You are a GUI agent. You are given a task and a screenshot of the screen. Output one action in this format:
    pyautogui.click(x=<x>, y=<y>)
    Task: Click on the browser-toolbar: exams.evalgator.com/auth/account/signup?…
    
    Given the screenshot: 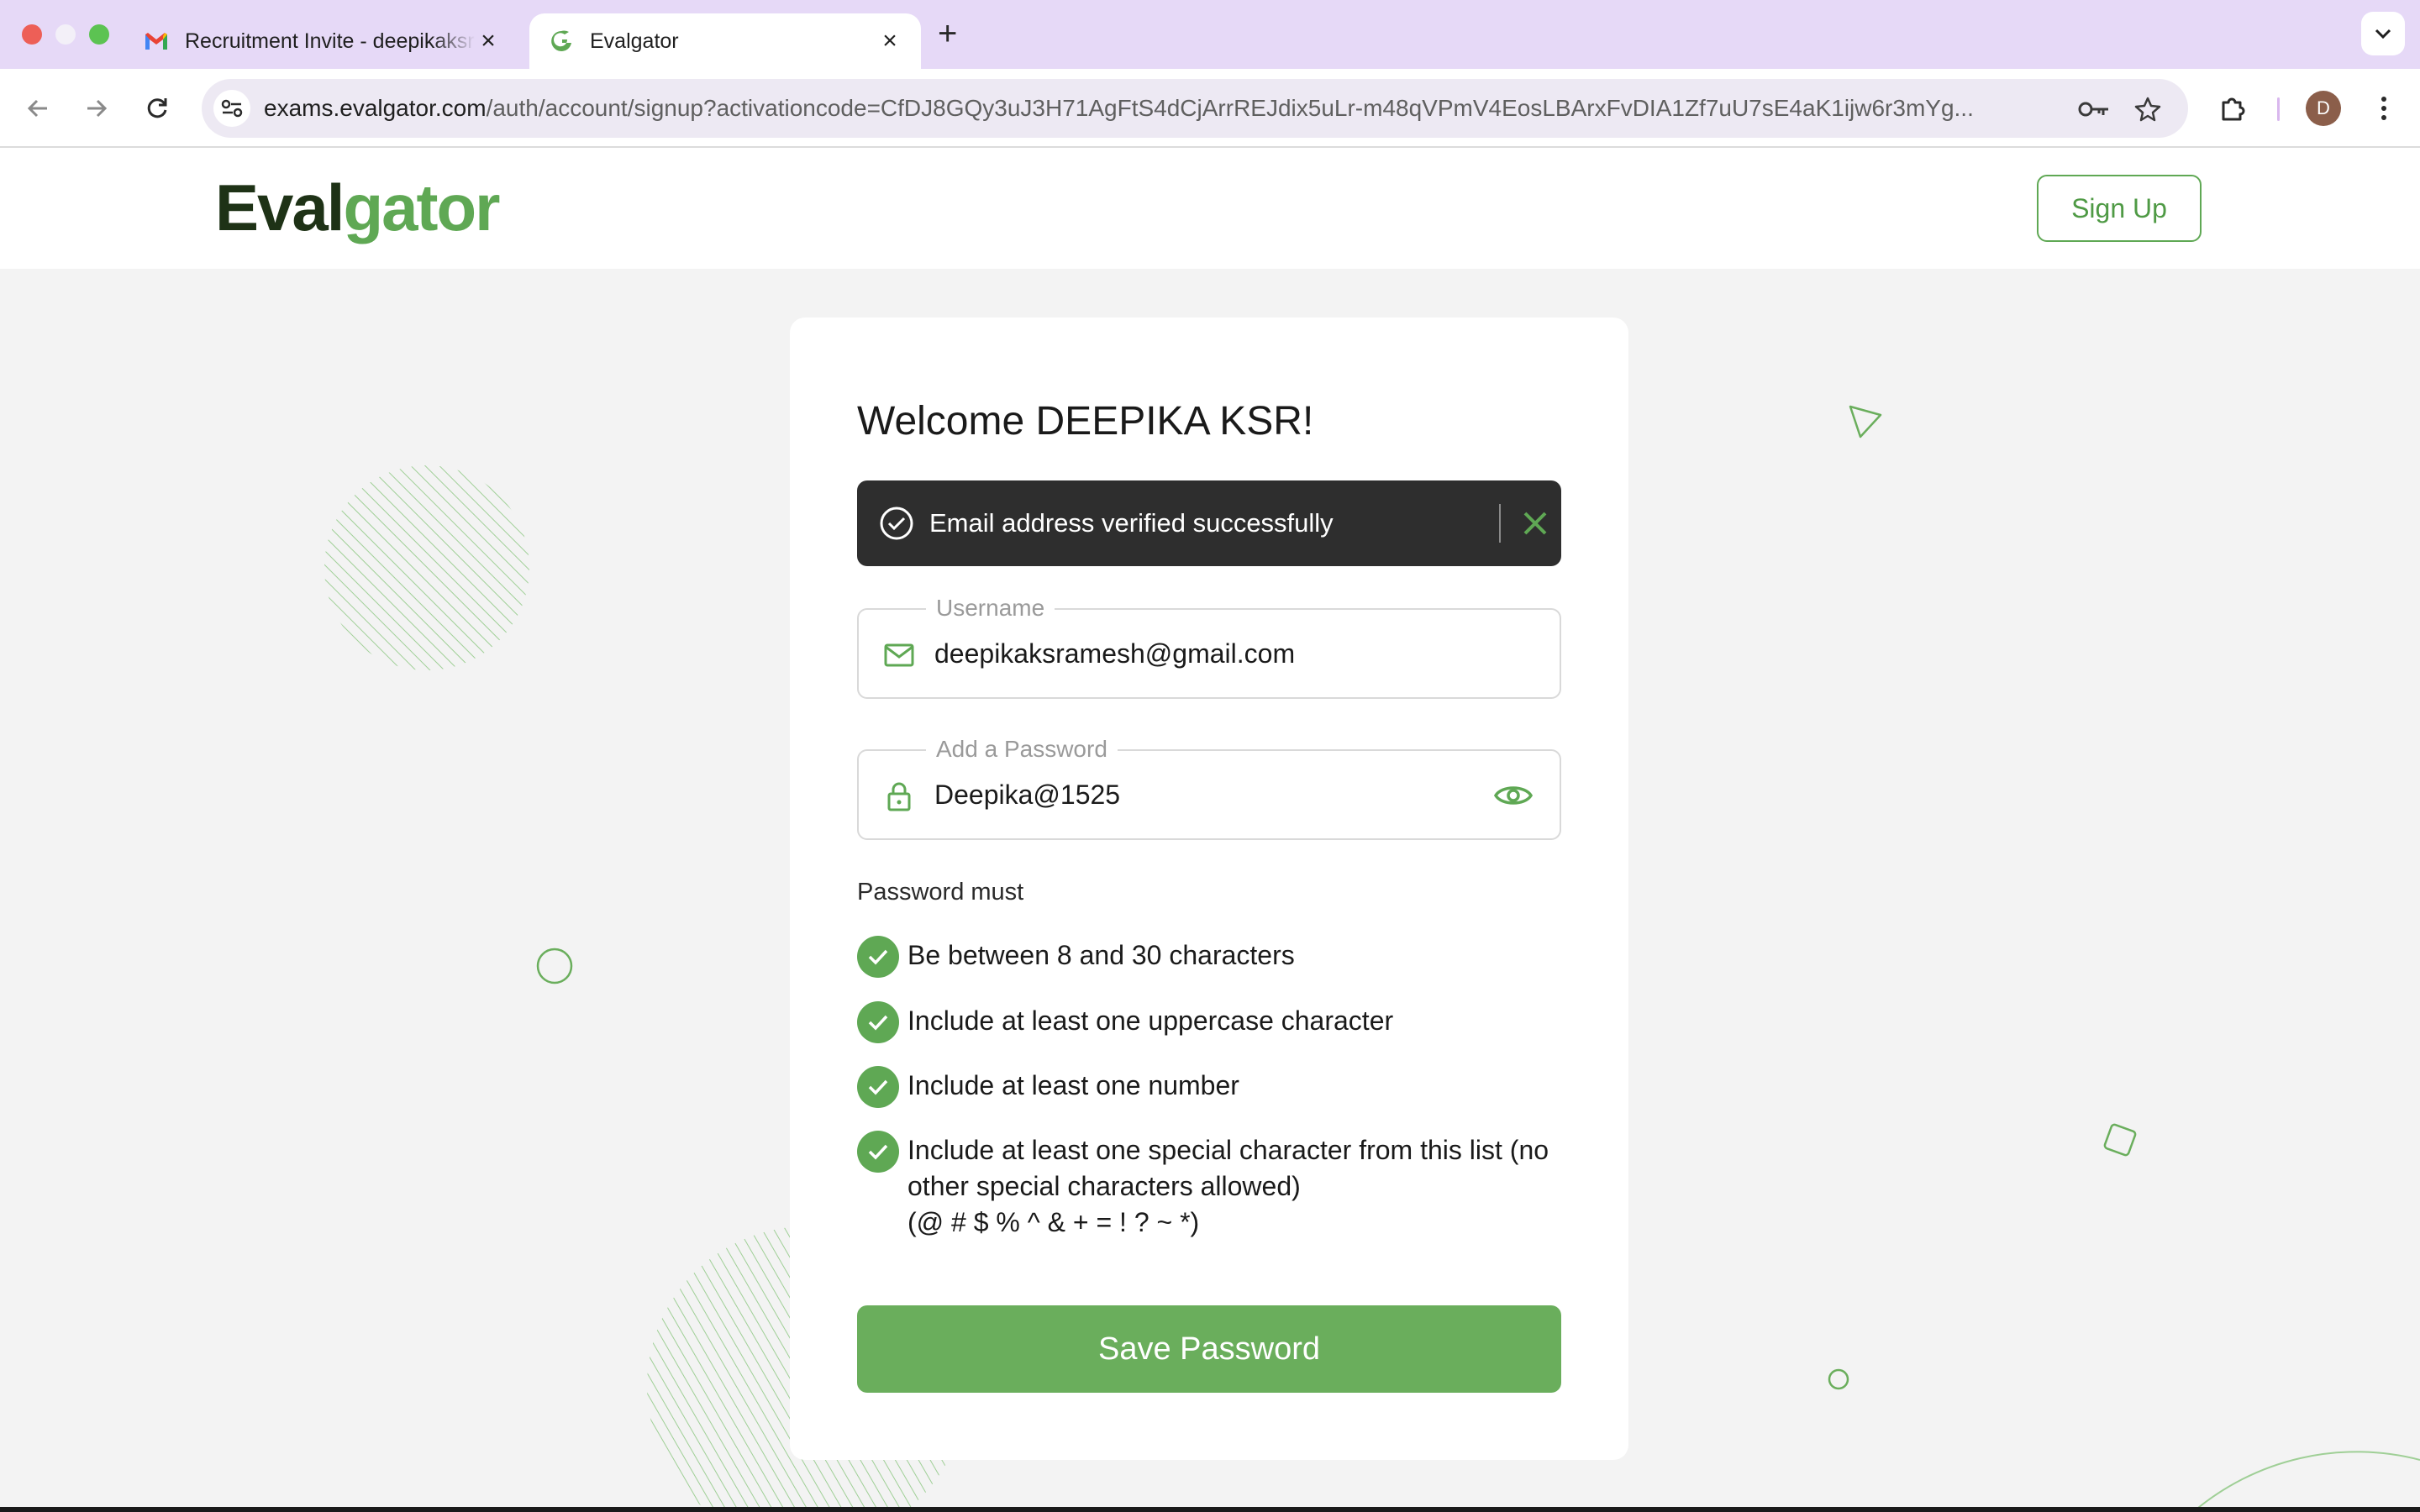 What is the action you would take?
    pyautogui.click(x=1210, y=108)
    